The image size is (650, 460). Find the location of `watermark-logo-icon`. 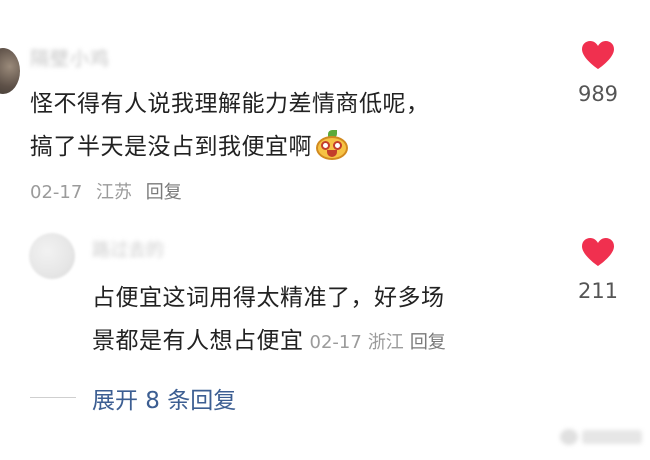

watermark-logo-icon is located at coordinates (569, 437).